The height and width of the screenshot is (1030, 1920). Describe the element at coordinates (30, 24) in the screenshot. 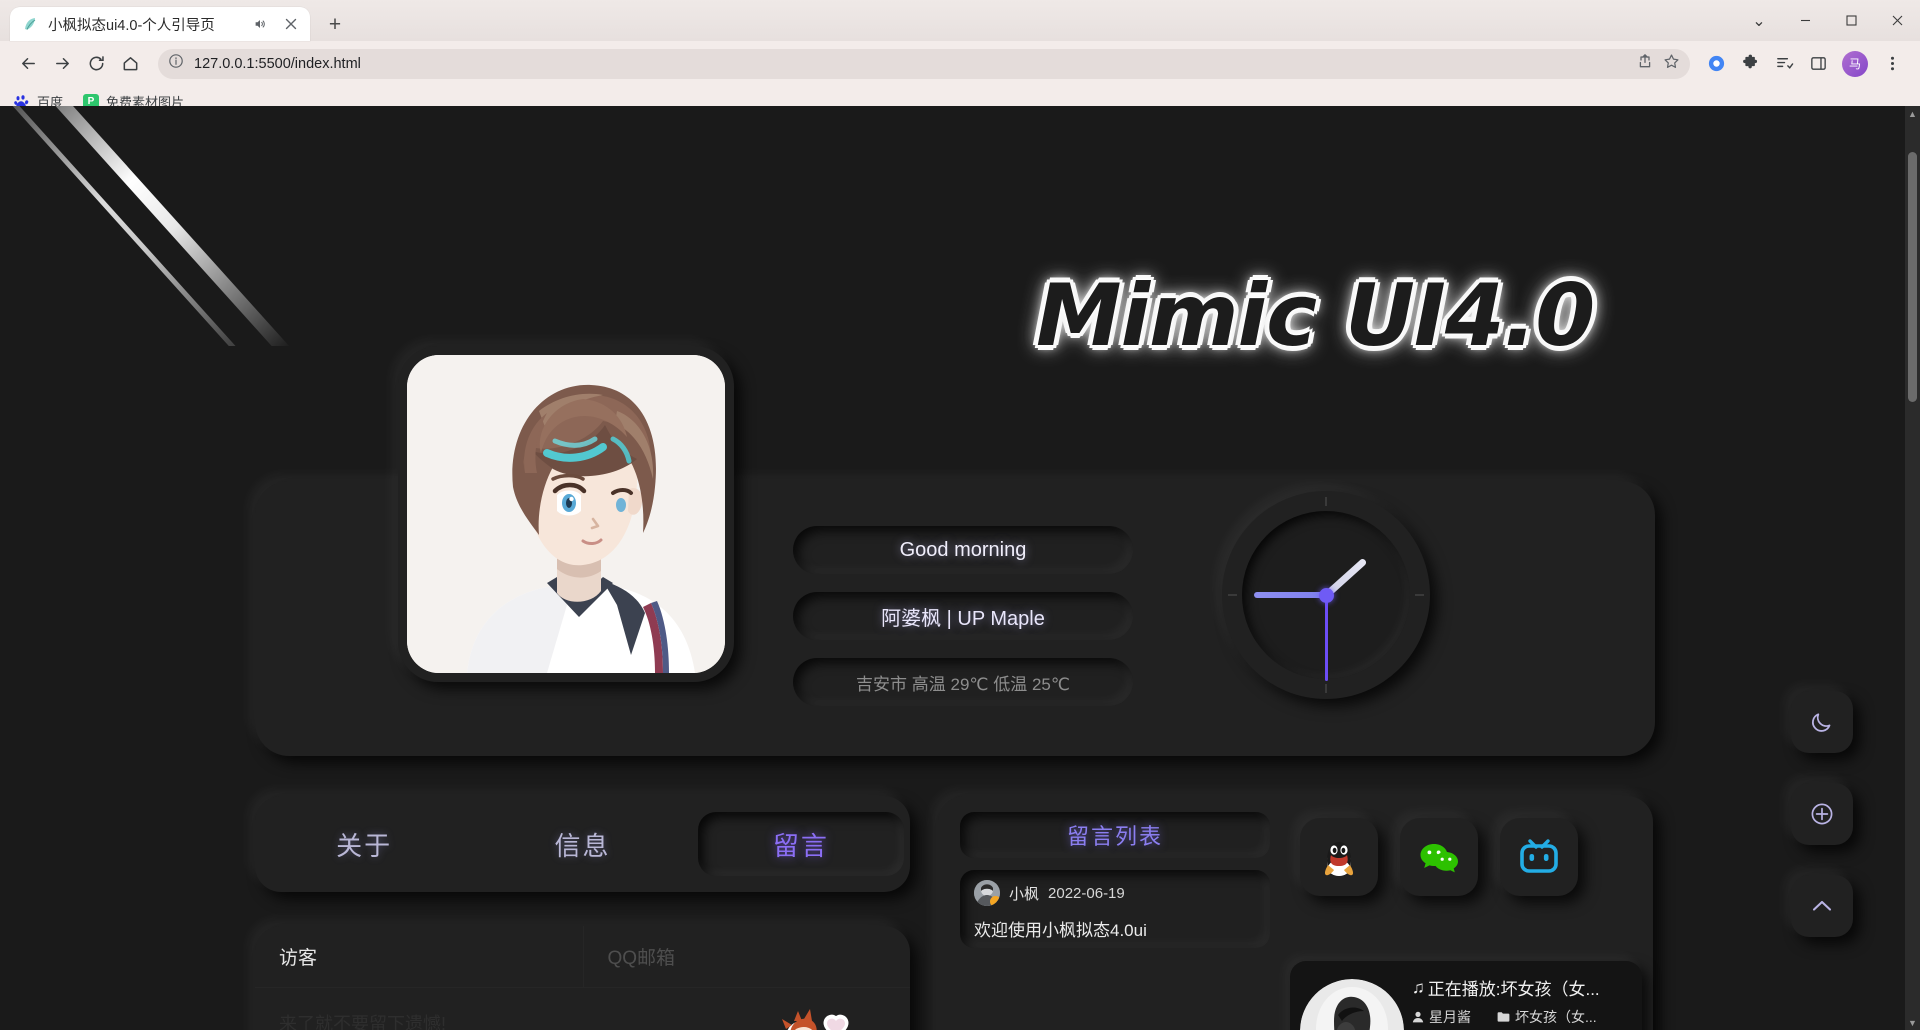

I see `favicon-icon` at that location.